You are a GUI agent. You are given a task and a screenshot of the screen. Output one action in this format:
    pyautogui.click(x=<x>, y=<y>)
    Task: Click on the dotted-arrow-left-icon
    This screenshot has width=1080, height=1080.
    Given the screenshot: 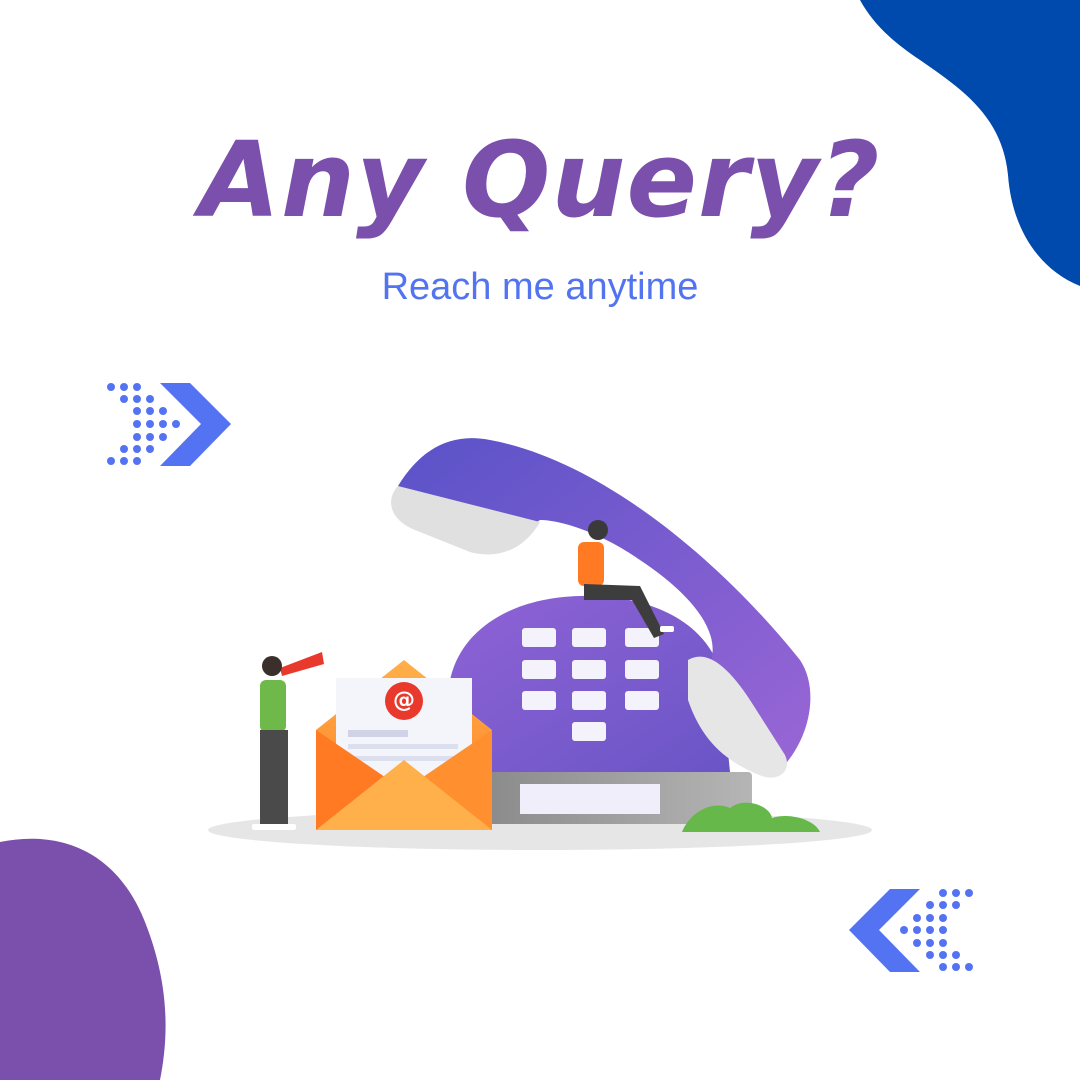 What is the action you would take?
    pyautogui.click(x=911, y=930)
    